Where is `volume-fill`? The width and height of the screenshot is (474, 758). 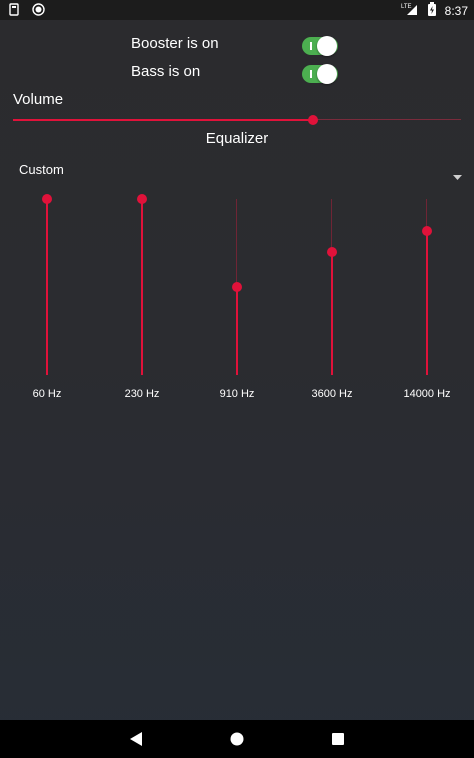
volume-fill is located at coordinates (163, 120).